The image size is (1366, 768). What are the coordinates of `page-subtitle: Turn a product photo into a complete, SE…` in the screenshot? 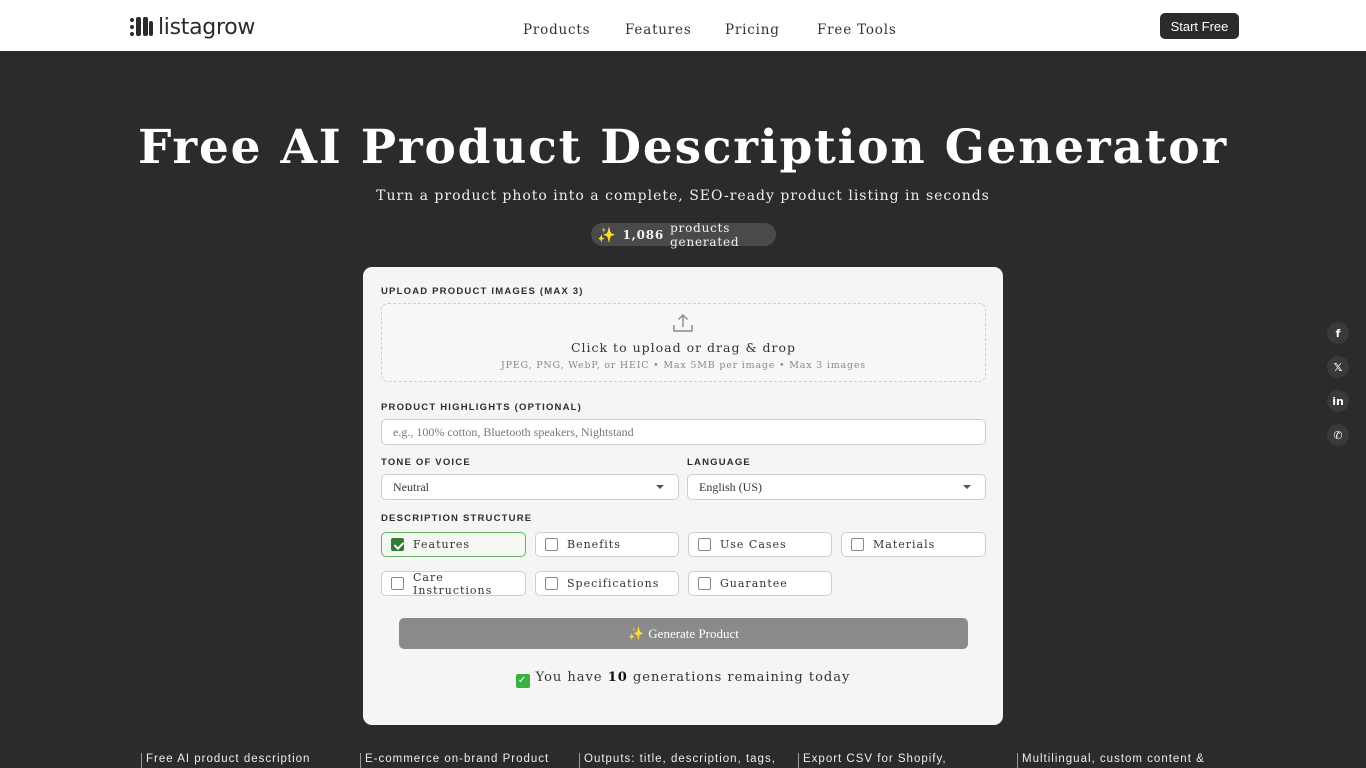 It's located at (683, 196).